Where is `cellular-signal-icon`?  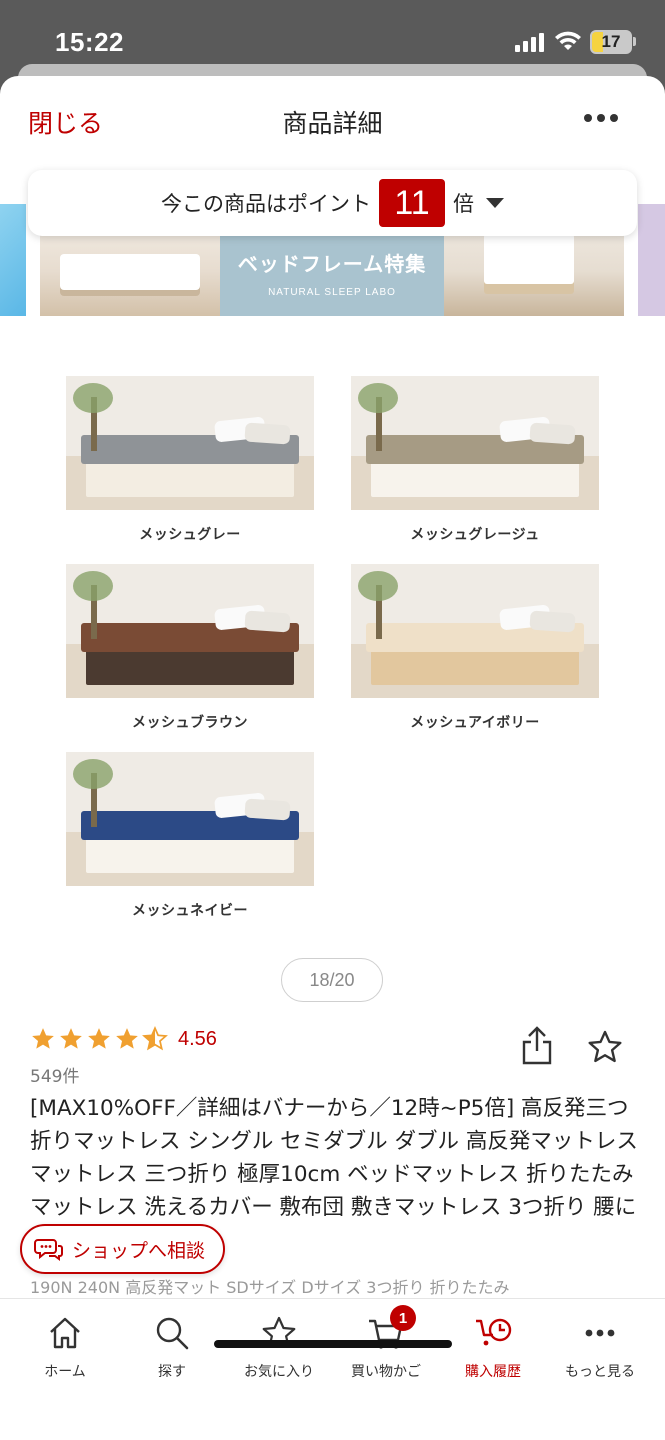
cellular-signal-icon is located at coordinates (529, 42).